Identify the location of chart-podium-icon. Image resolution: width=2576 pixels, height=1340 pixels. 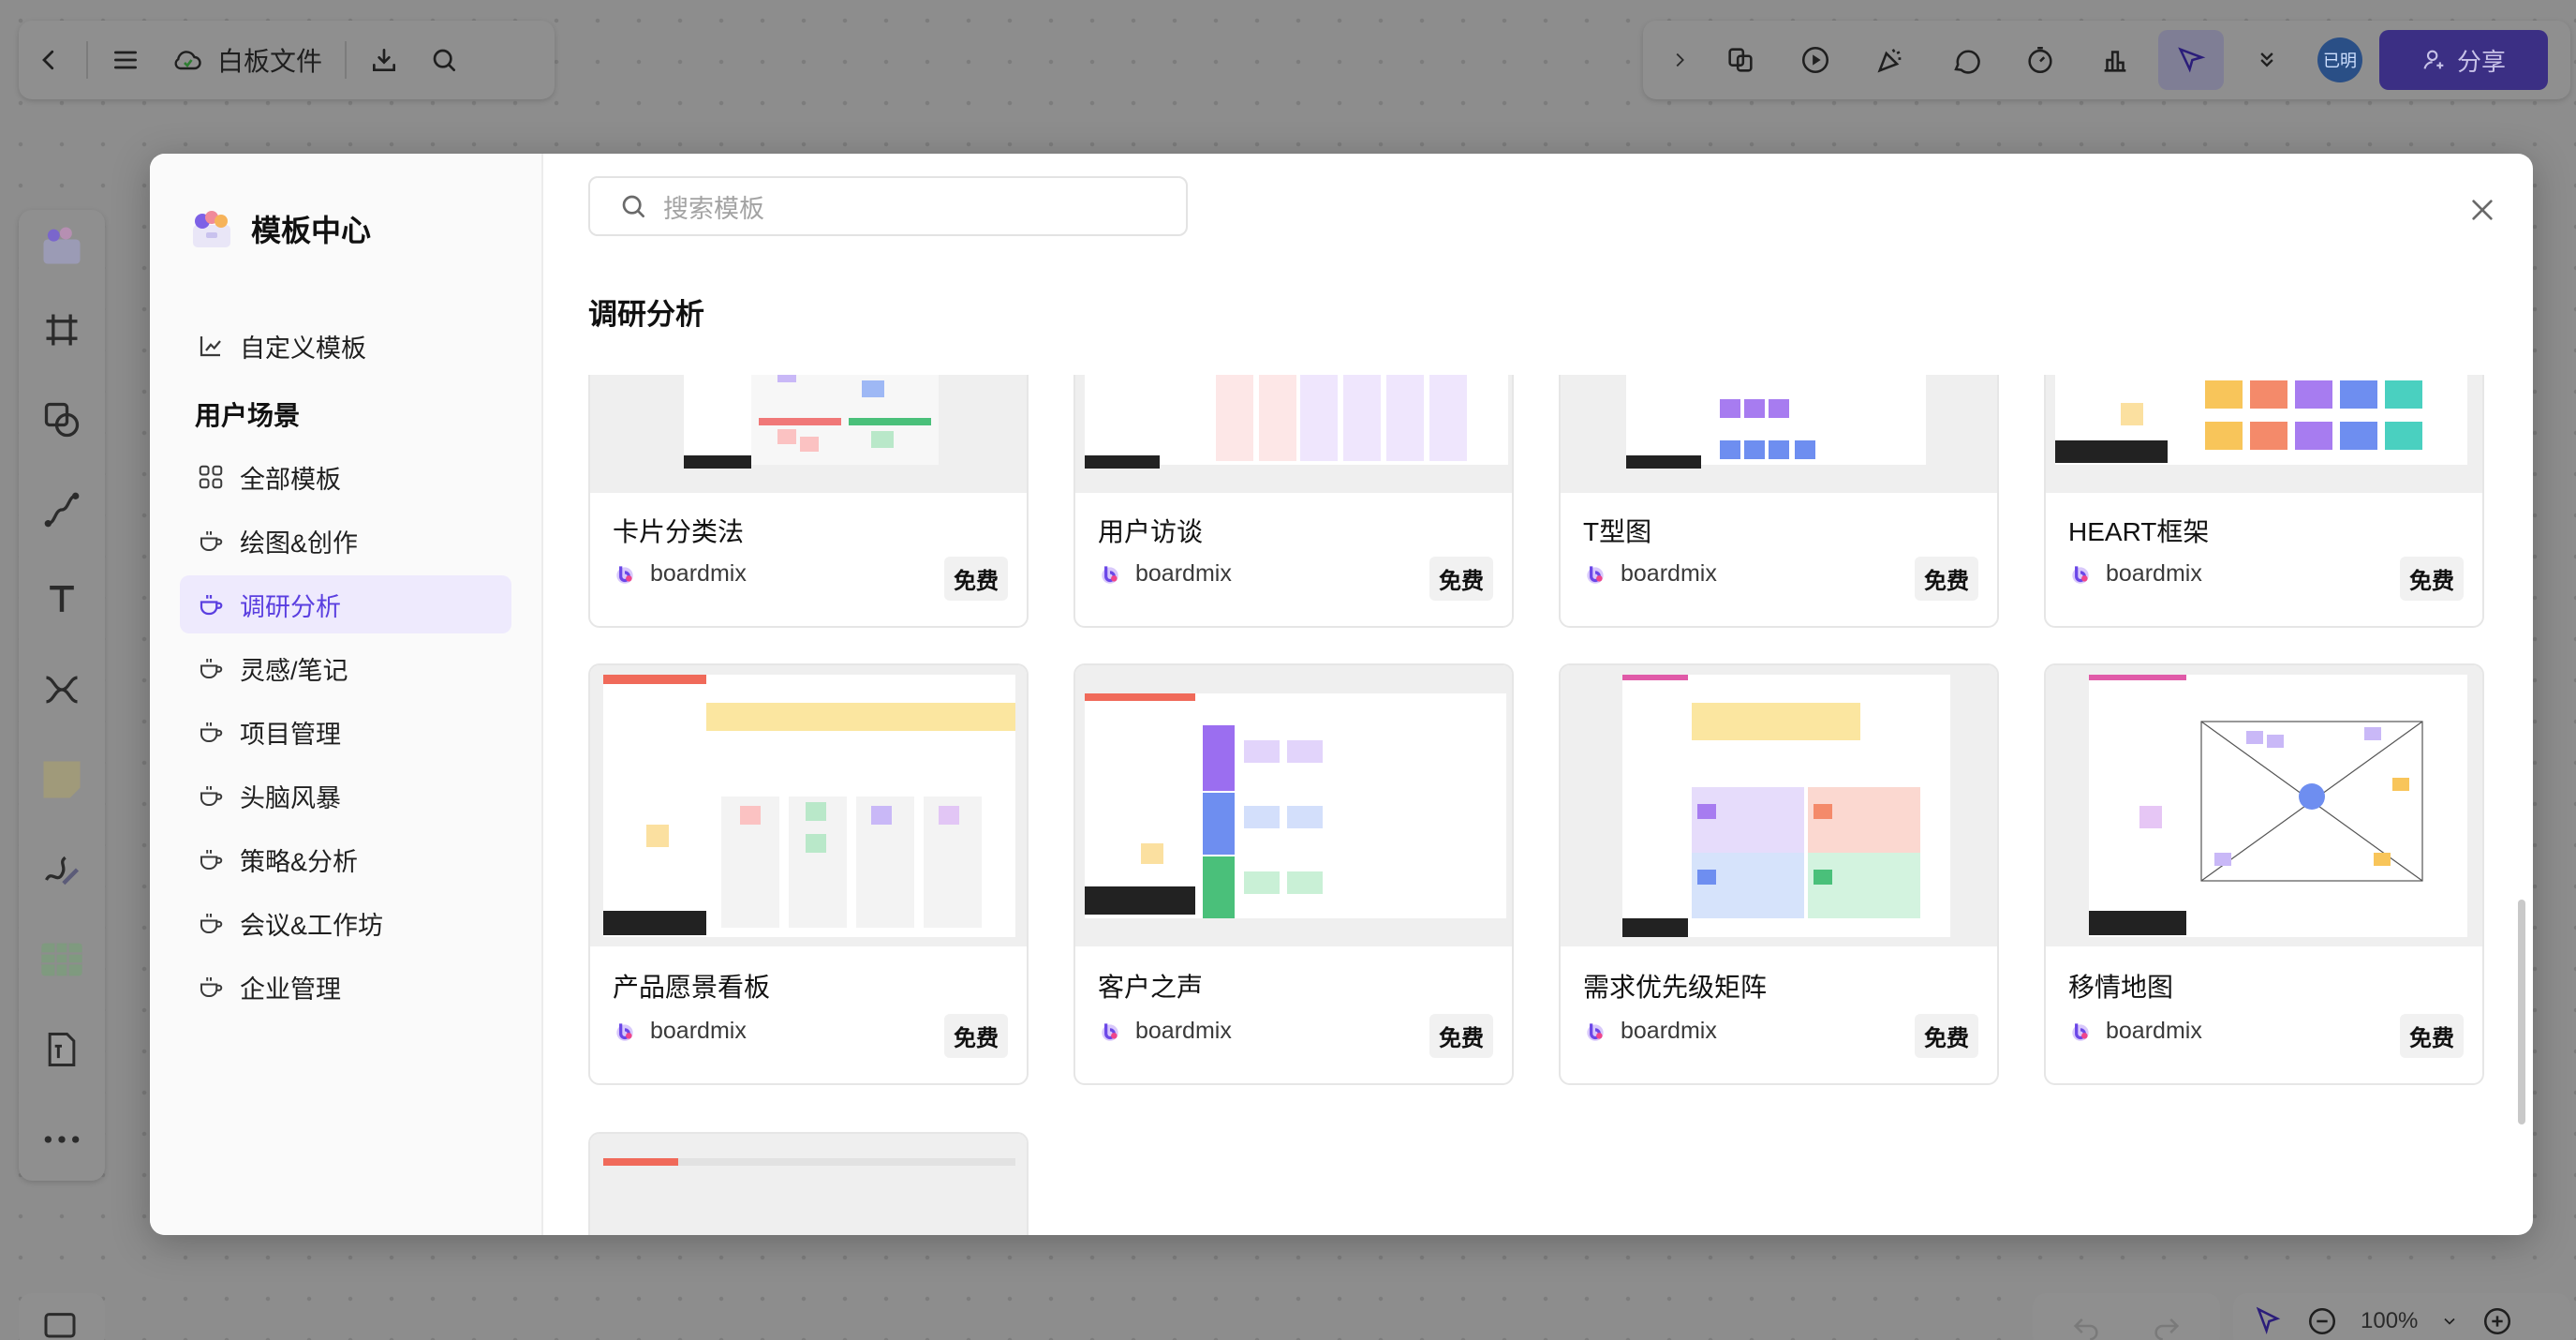
(2115, 62).